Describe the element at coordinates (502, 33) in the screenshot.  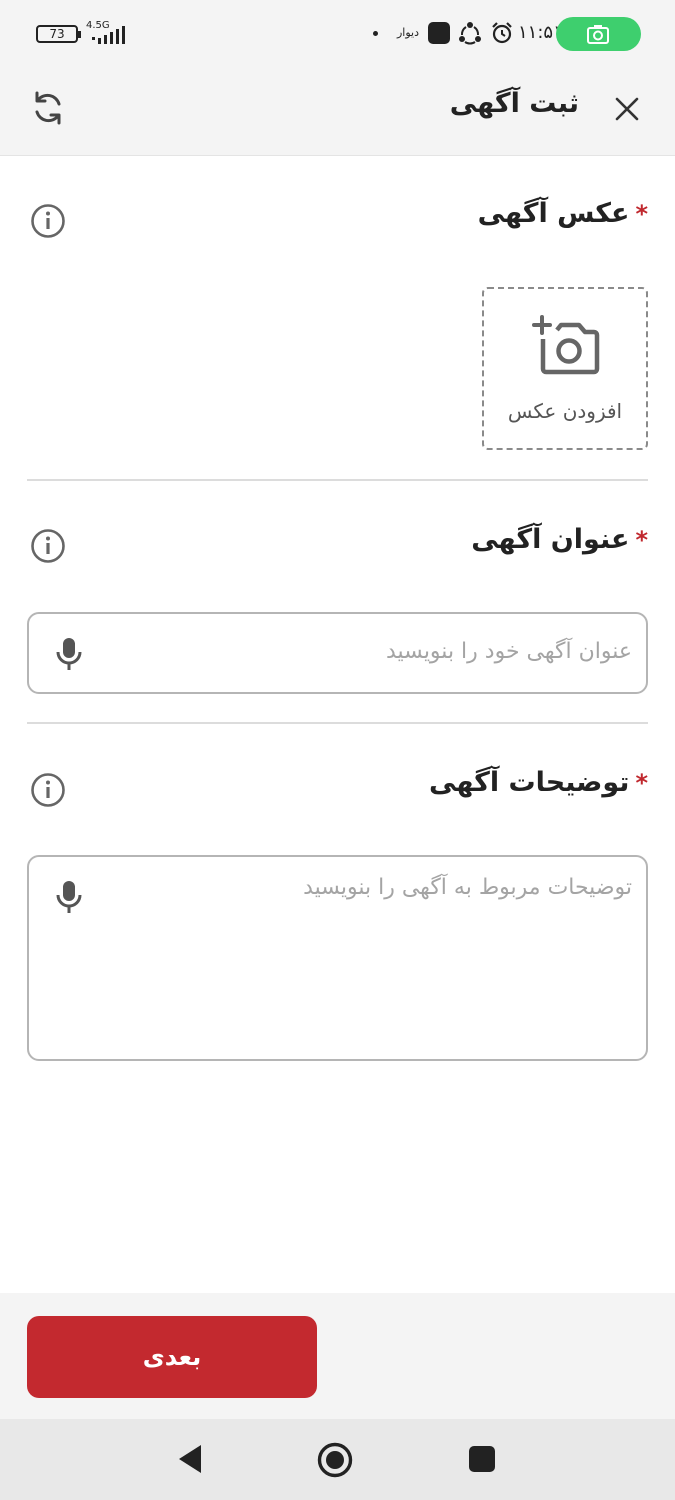
I see `alarm-icon` at that location.